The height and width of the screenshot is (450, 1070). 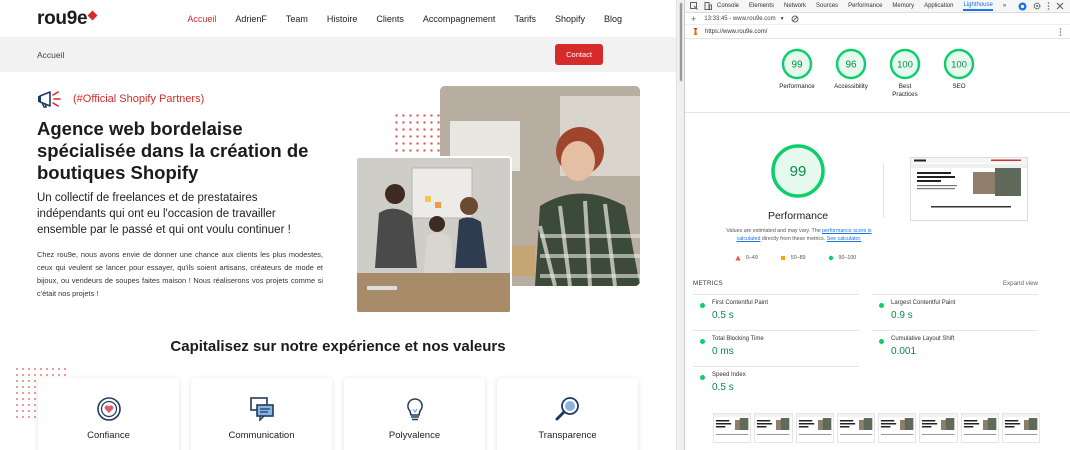 What do you see at coordinates (776, 384) in the screenshot?
I see `metric-speed-index: Speed Index 0.5 s` at bounding box center [776, 384].